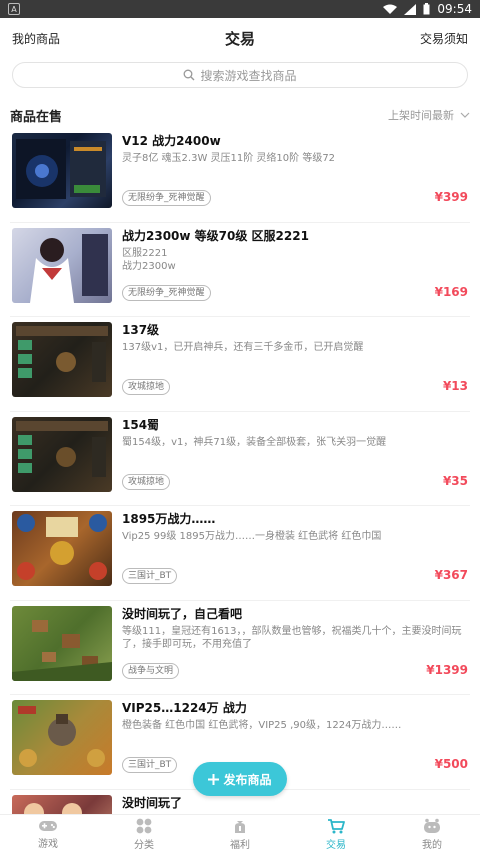 This screenshot has width=480, height=854. What do you see at coordinates (432, 825) in the screenshot?
I see `robot-face-icon` at bounding box center [432, 825].